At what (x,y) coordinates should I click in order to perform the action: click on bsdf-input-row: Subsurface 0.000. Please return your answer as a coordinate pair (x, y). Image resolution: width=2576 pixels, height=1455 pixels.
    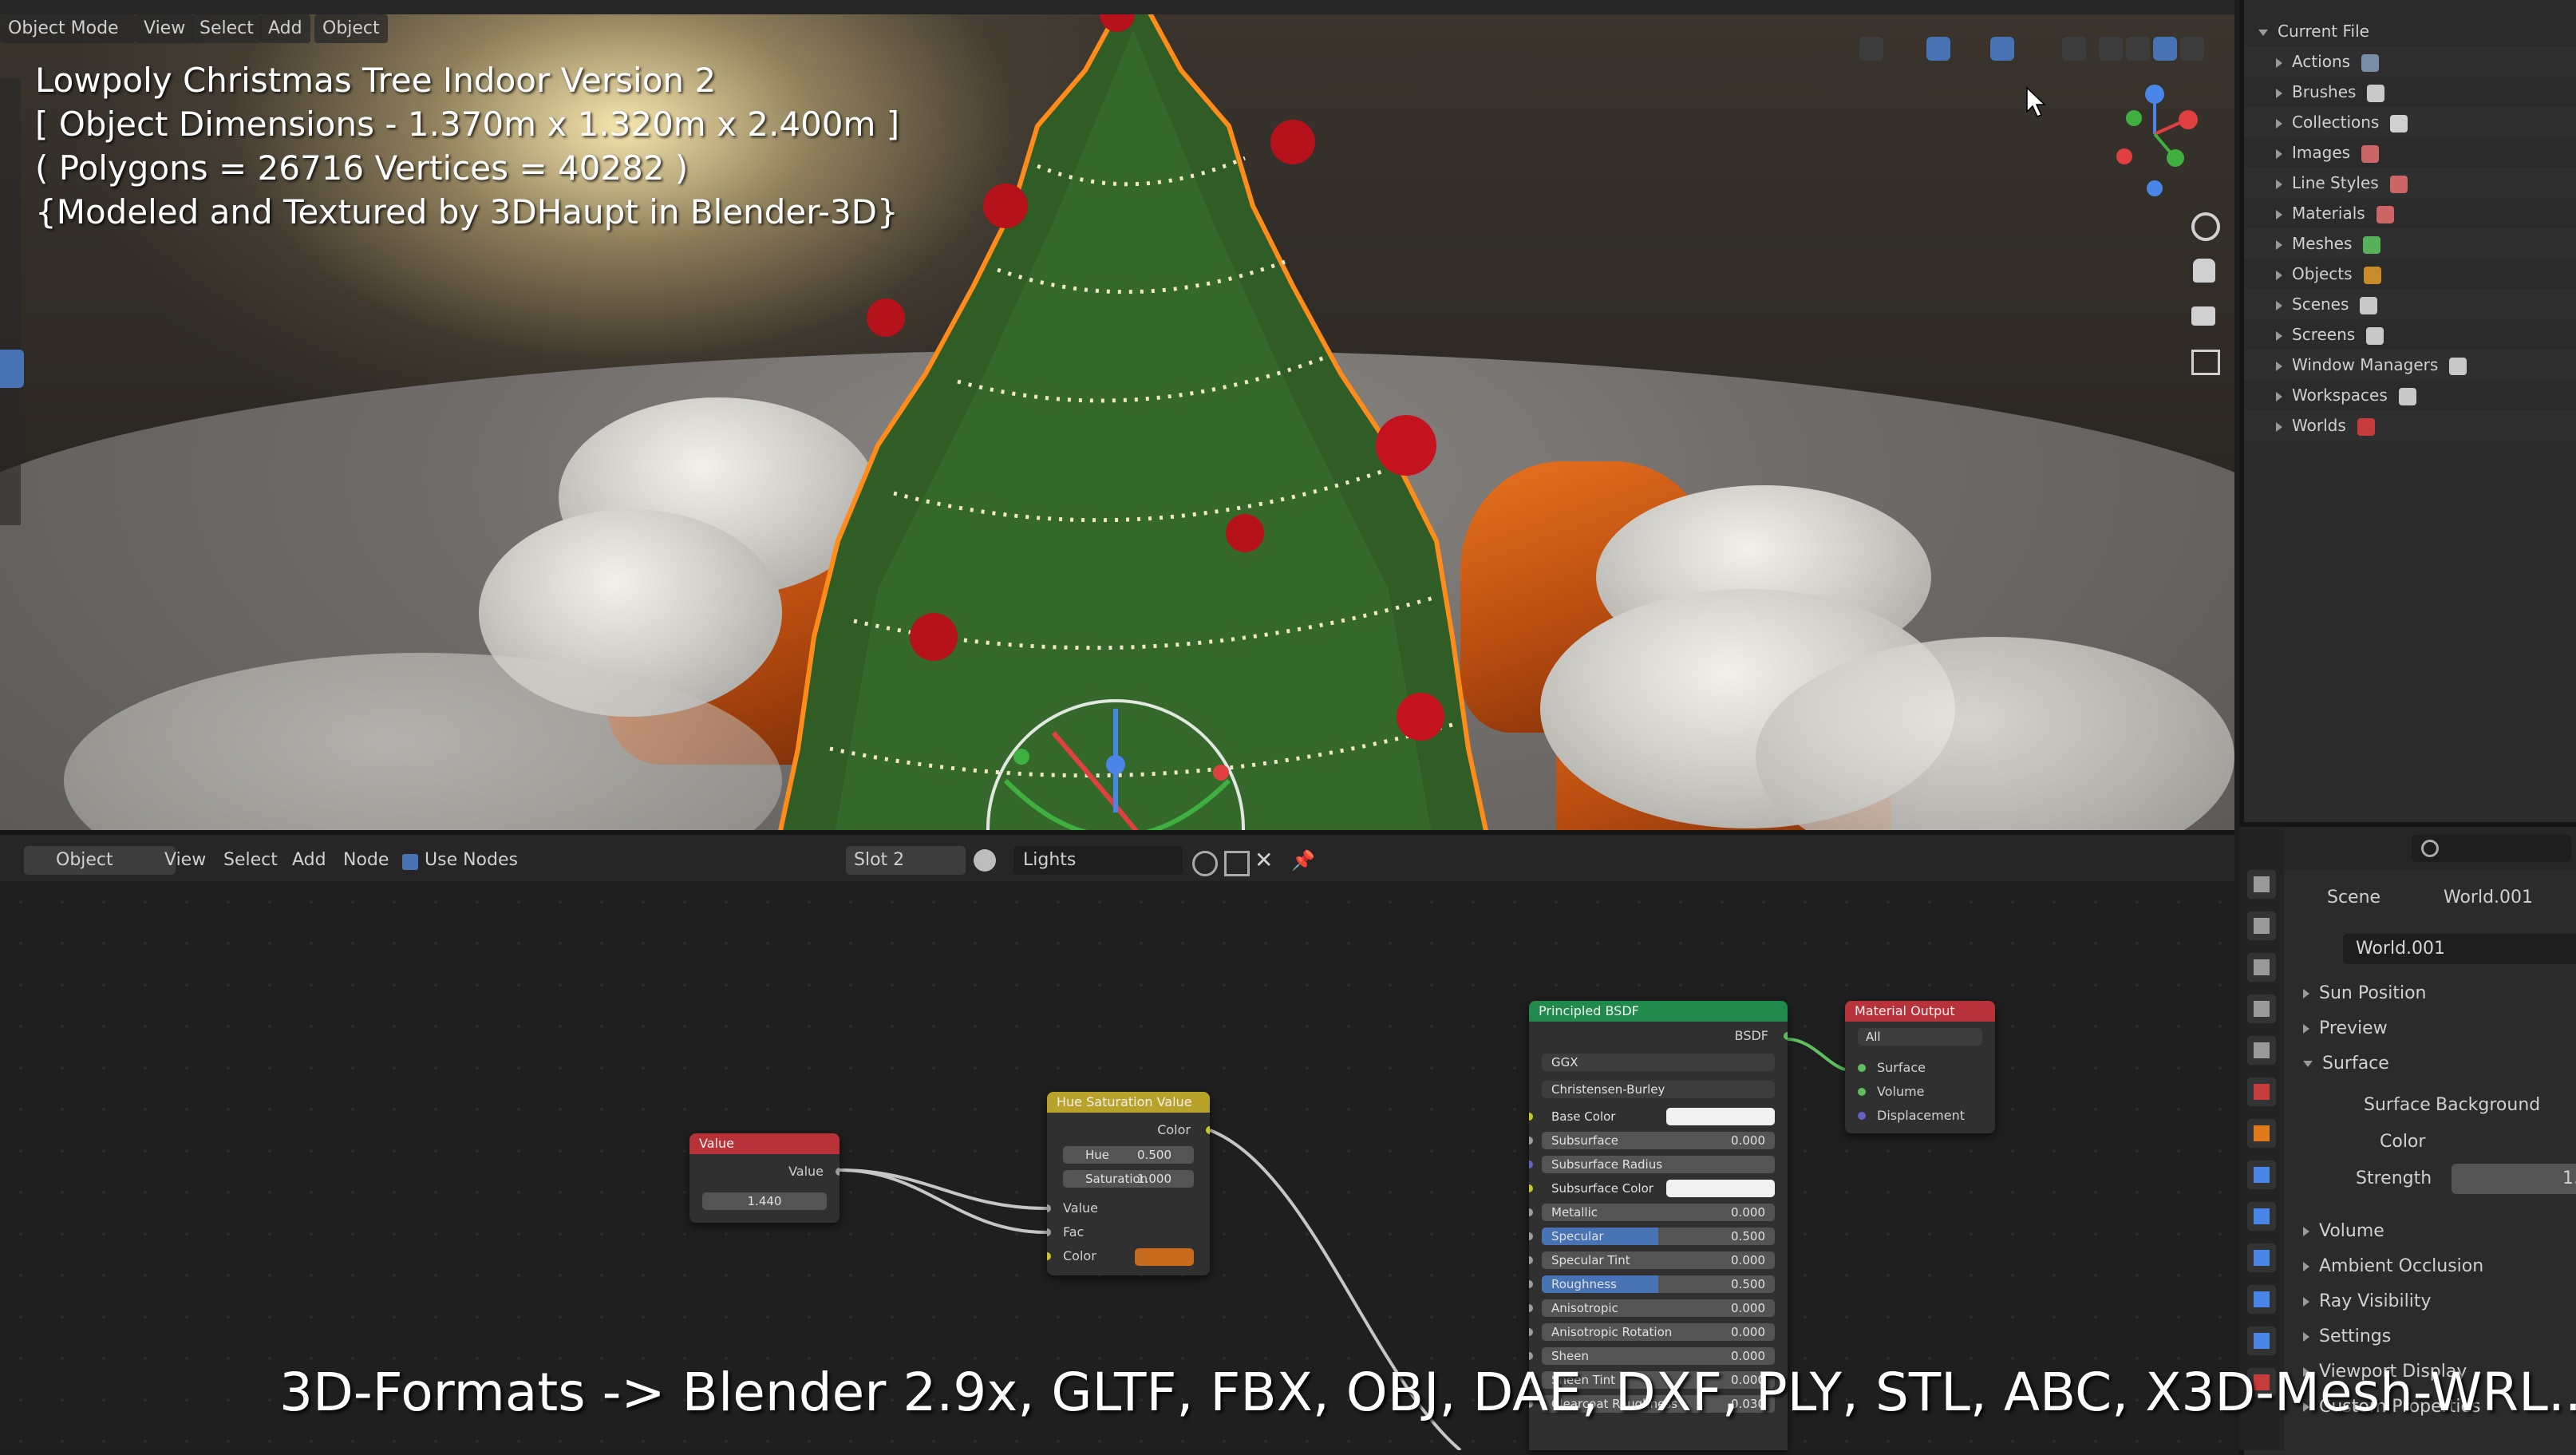
    Looking at the image, I should click on (1658, 1140).